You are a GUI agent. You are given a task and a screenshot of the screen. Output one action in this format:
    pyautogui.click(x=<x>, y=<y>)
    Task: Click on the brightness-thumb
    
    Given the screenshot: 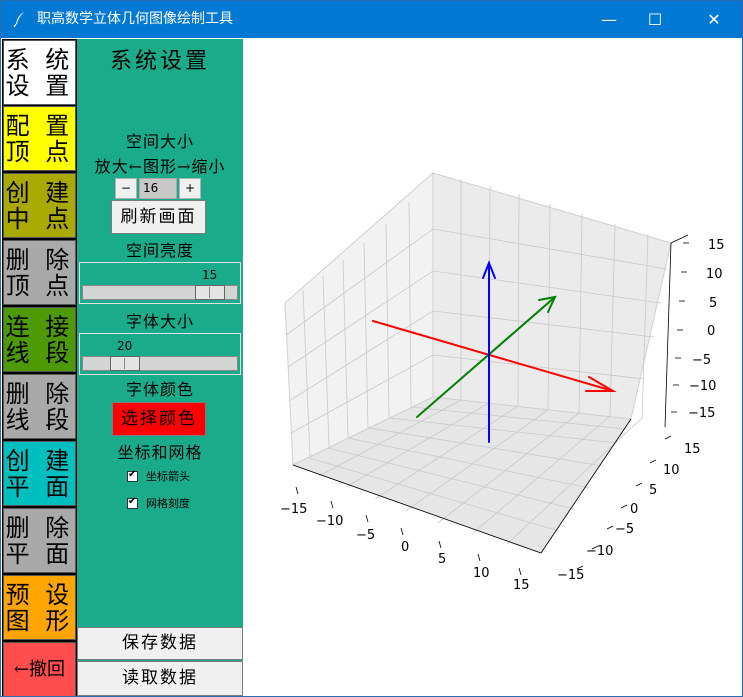 What is the action you would take?
    pyautogui.click(x=210, y=292)
    